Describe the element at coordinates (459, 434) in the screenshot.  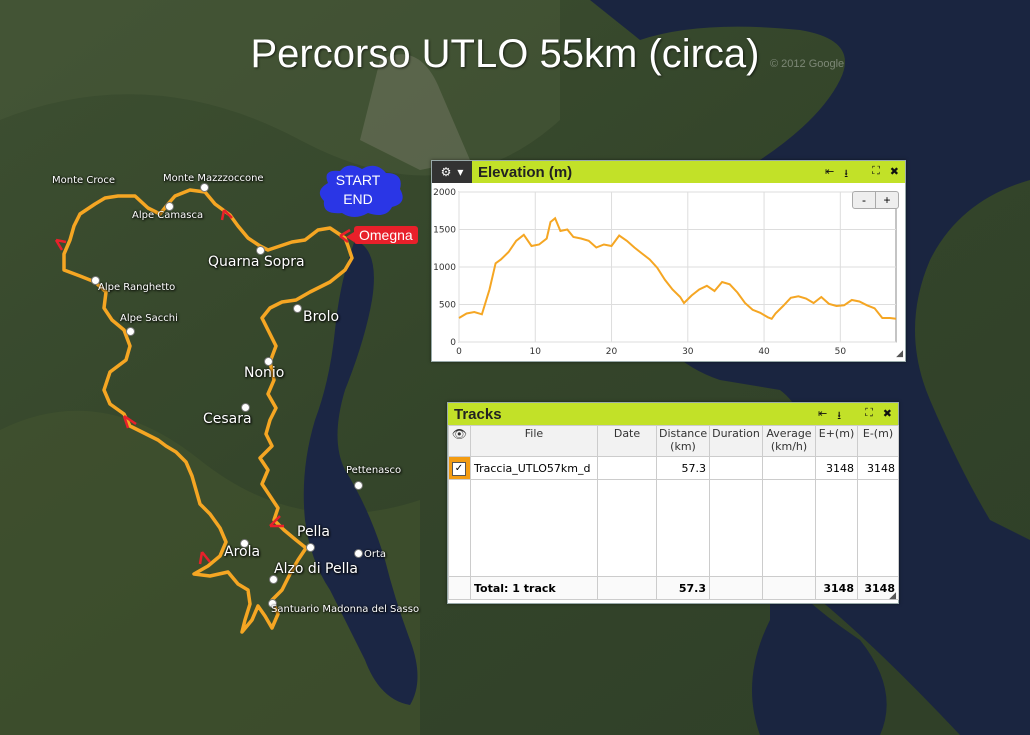
I see `eye-icon: 👁` at that location.